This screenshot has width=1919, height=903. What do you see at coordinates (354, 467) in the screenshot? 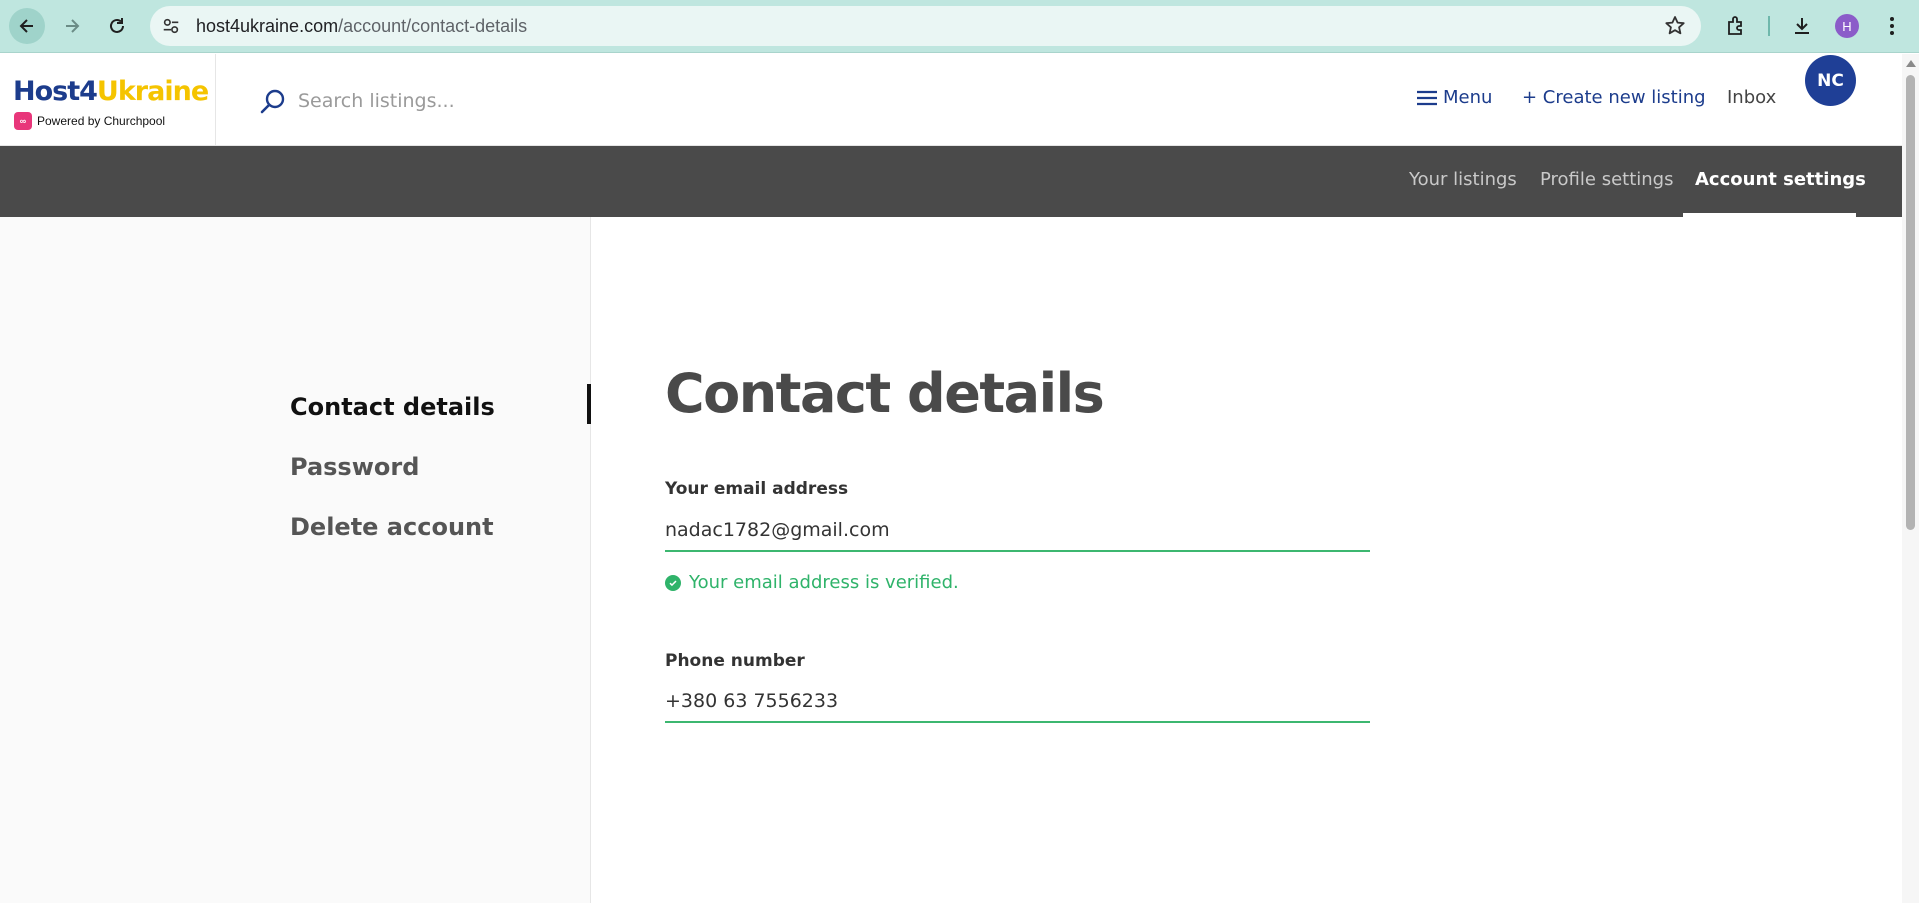
I see `sidebar-item-password: Password` at bounding box center [354, 467].